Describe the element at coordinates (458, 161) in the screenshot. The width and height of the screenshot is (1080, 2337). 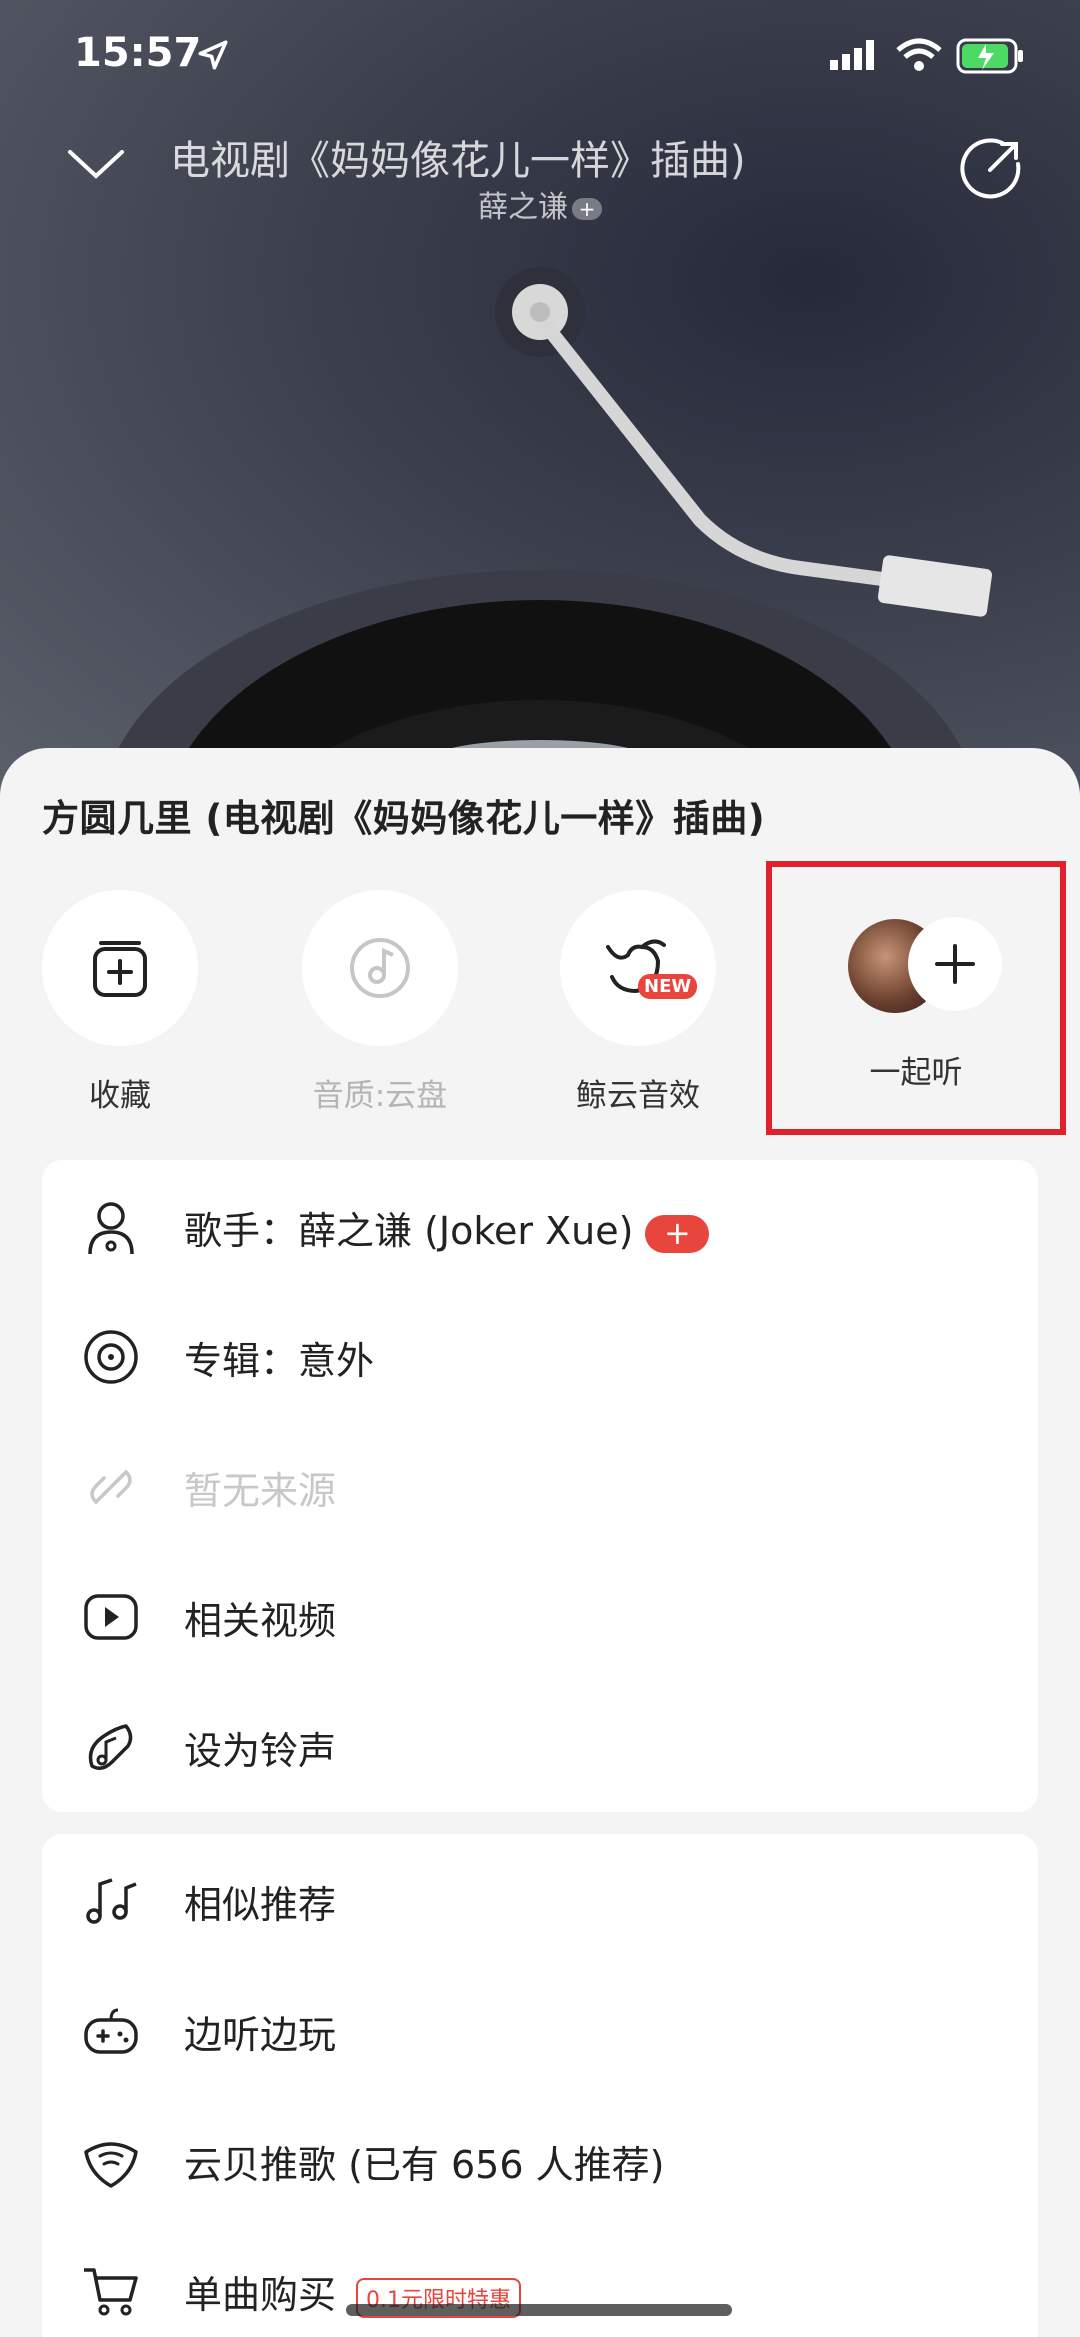
I see `song-title: 电视剧《妈妈像花儿一样》插曲)` at that location.